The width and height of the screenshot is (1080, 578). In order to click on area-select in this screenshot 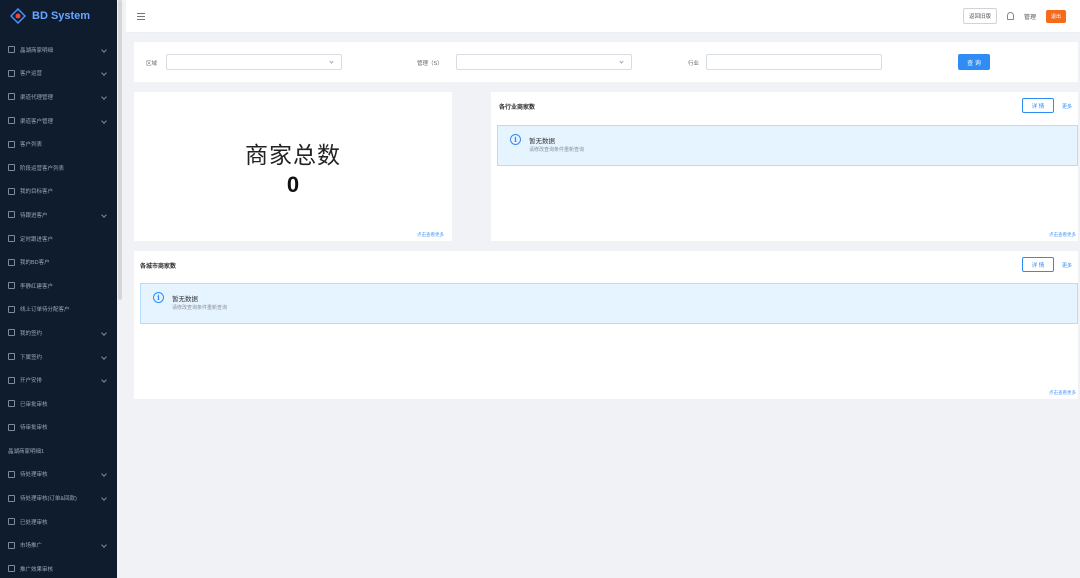, I will do `click(254, 62)`.